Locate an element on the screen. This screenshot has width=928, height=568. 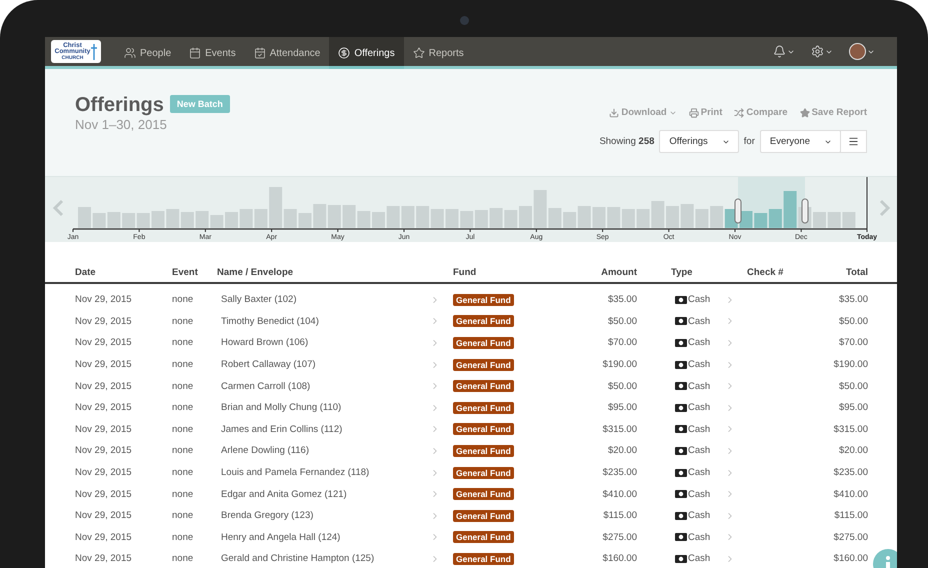
today-line is located at coordinates (867, 204).